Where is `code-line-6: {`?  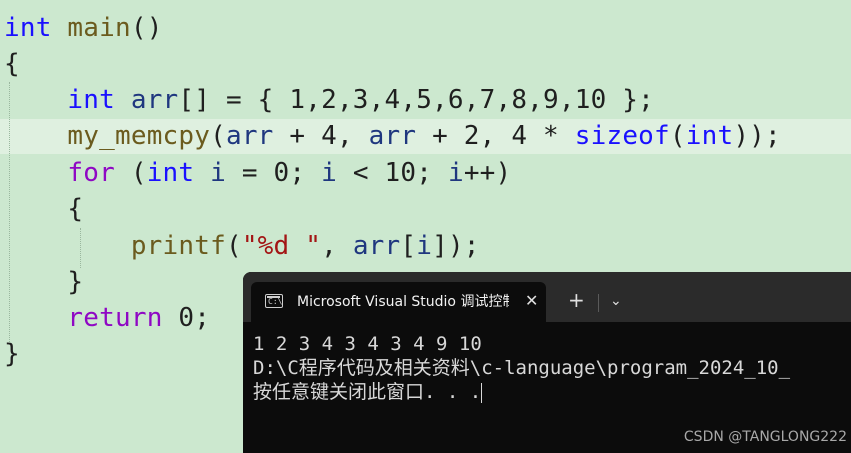 code-line-6: { is located at coordinates (43, 209).